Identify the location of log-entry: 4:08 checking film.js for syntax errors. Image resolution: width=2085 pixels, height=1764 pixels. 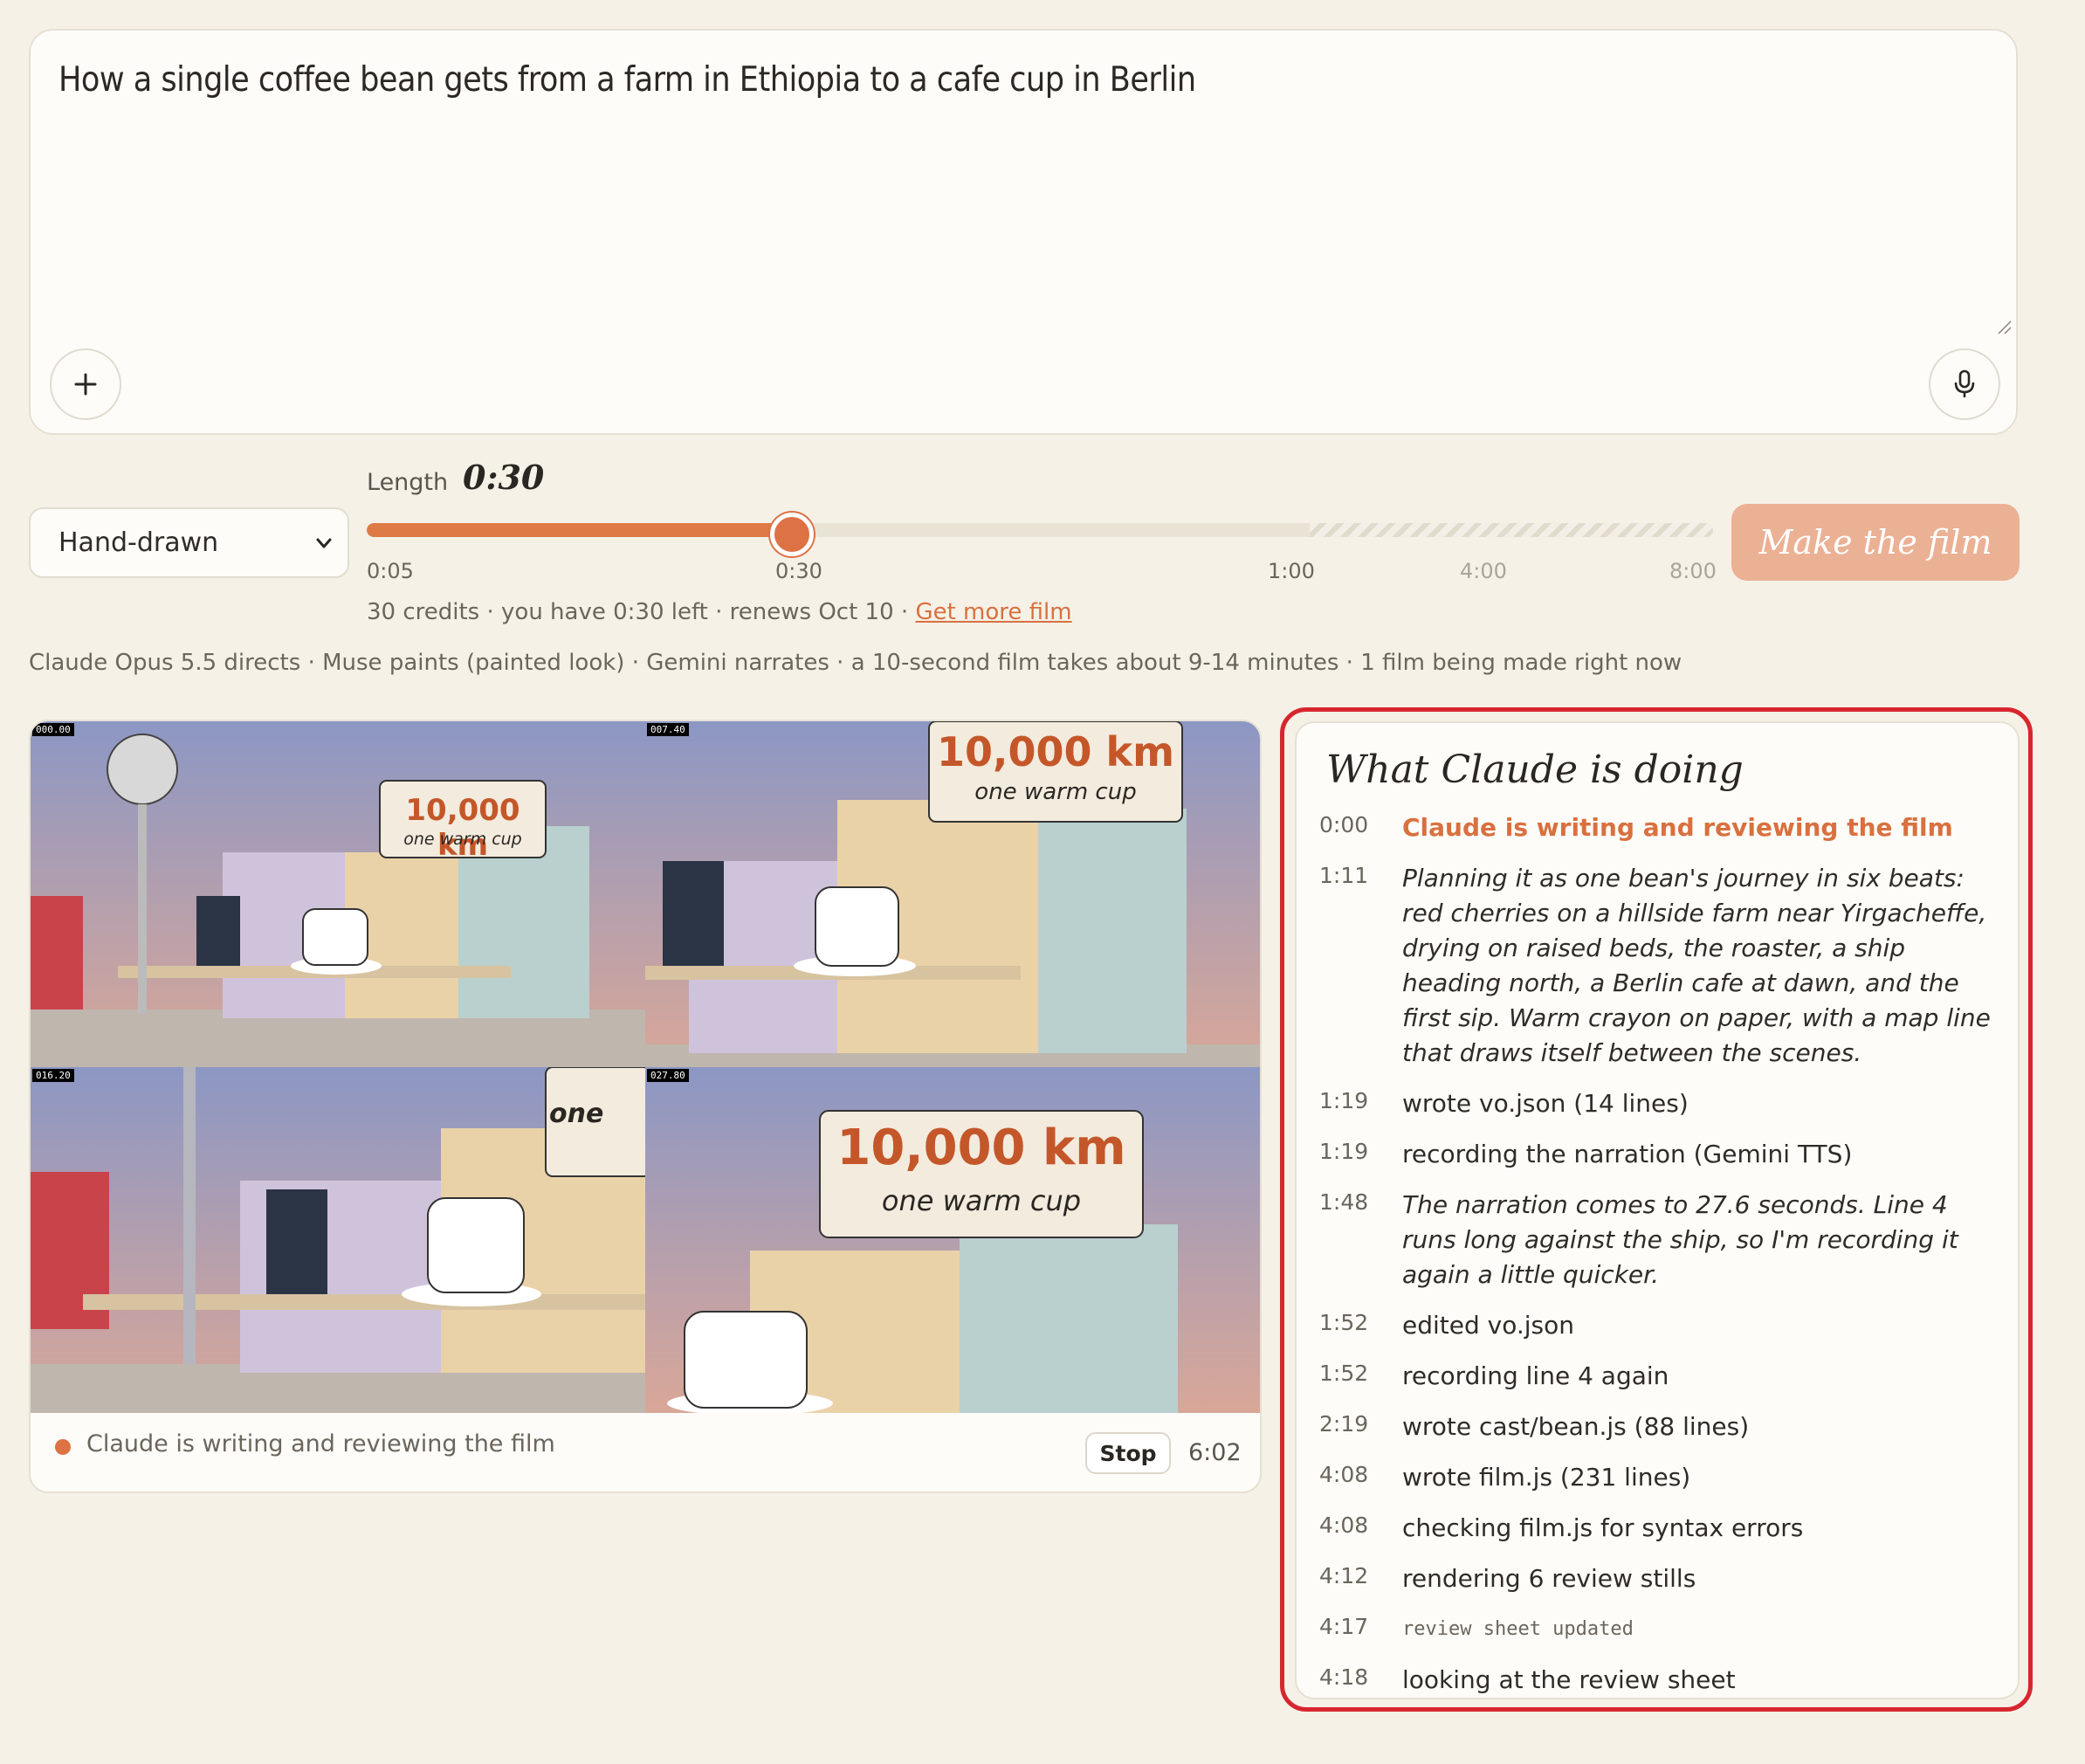
(1659, 1528).